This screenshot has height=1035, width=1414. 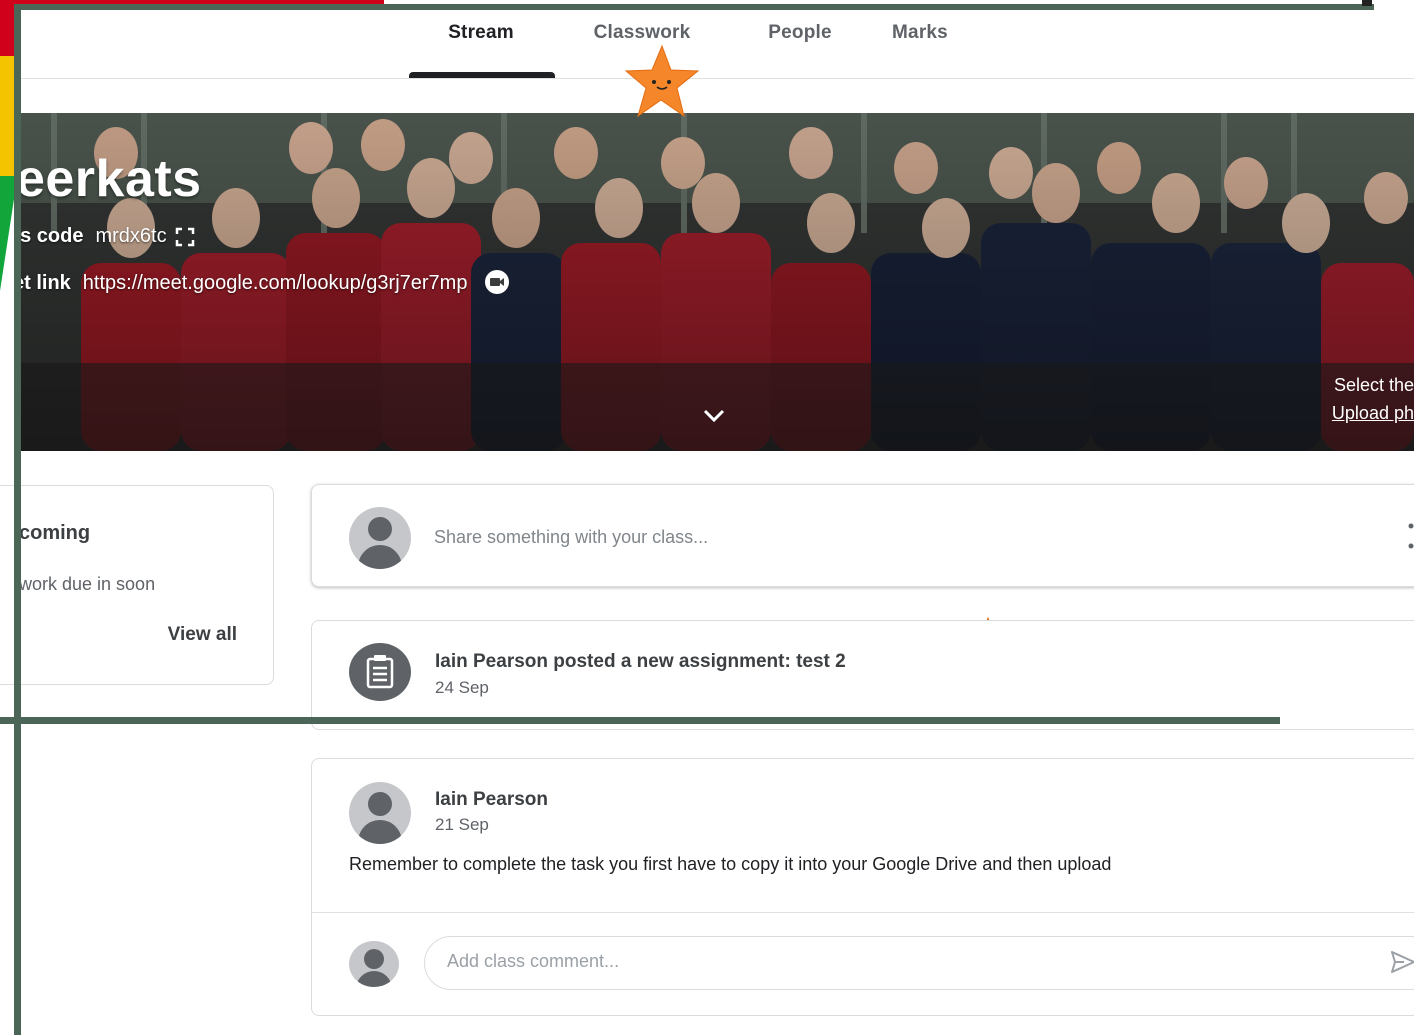 What do you see at coordinates (640, 720) in the screenshot?
I see `frame-middle-line` at bounding box center [640, 720].